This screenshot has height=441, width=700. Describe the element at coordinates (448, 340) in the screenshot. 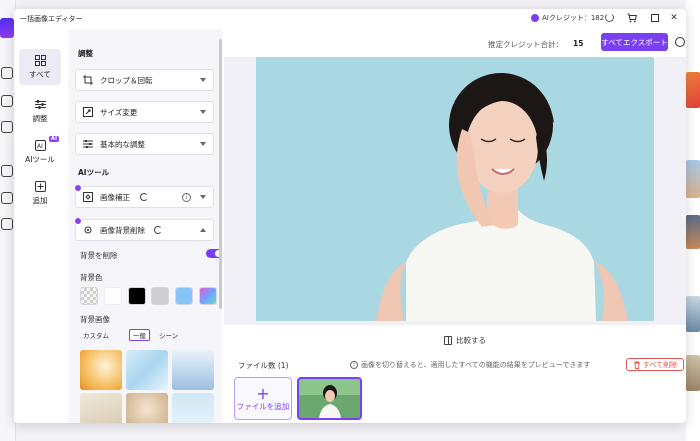

I see `compare-icon` at that location.